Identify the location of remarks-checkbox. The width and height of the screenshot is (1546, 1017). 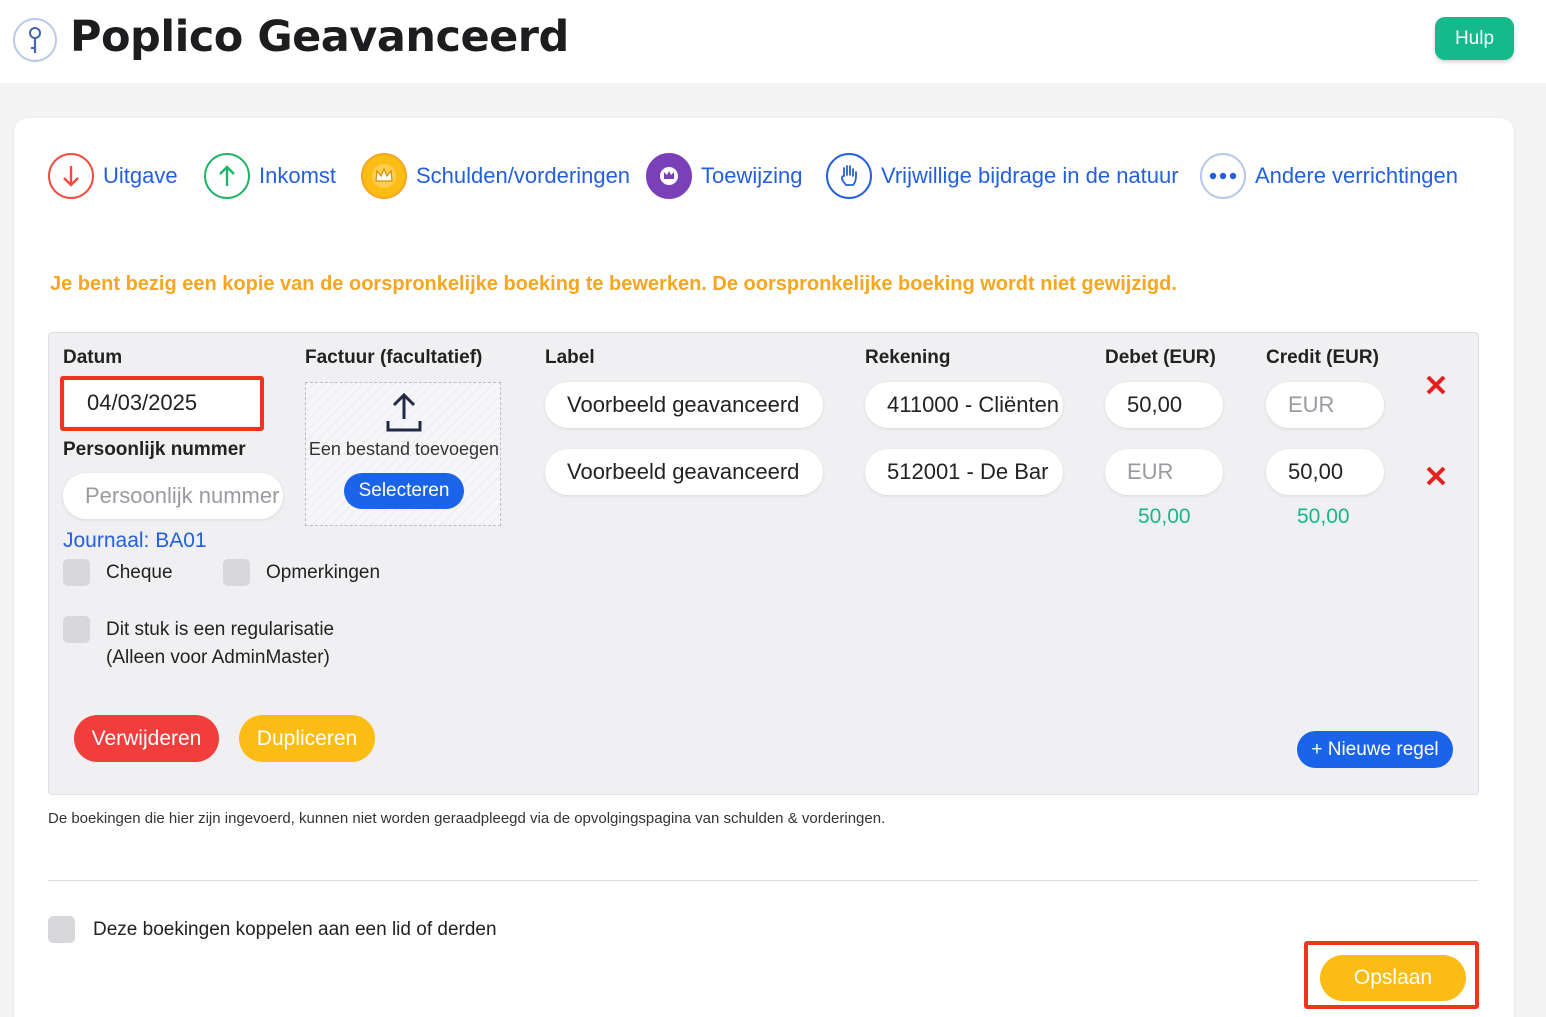
(236, 572).